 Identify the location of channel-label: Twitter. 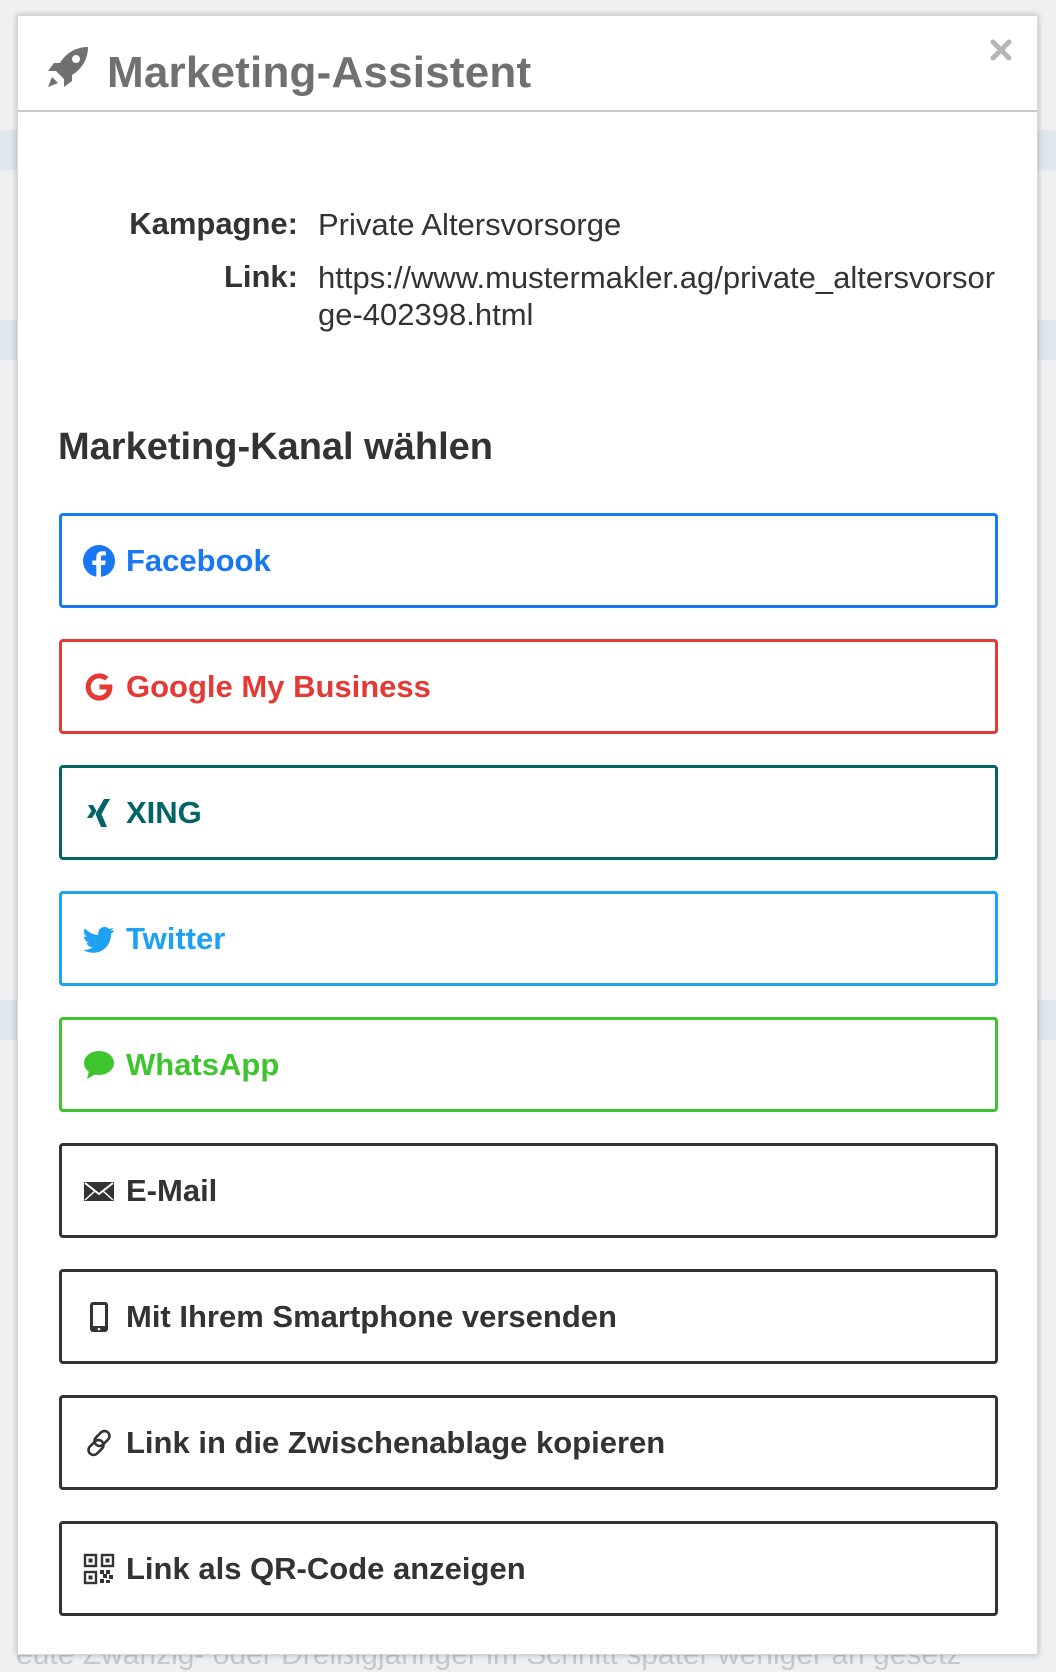
(176, 938).